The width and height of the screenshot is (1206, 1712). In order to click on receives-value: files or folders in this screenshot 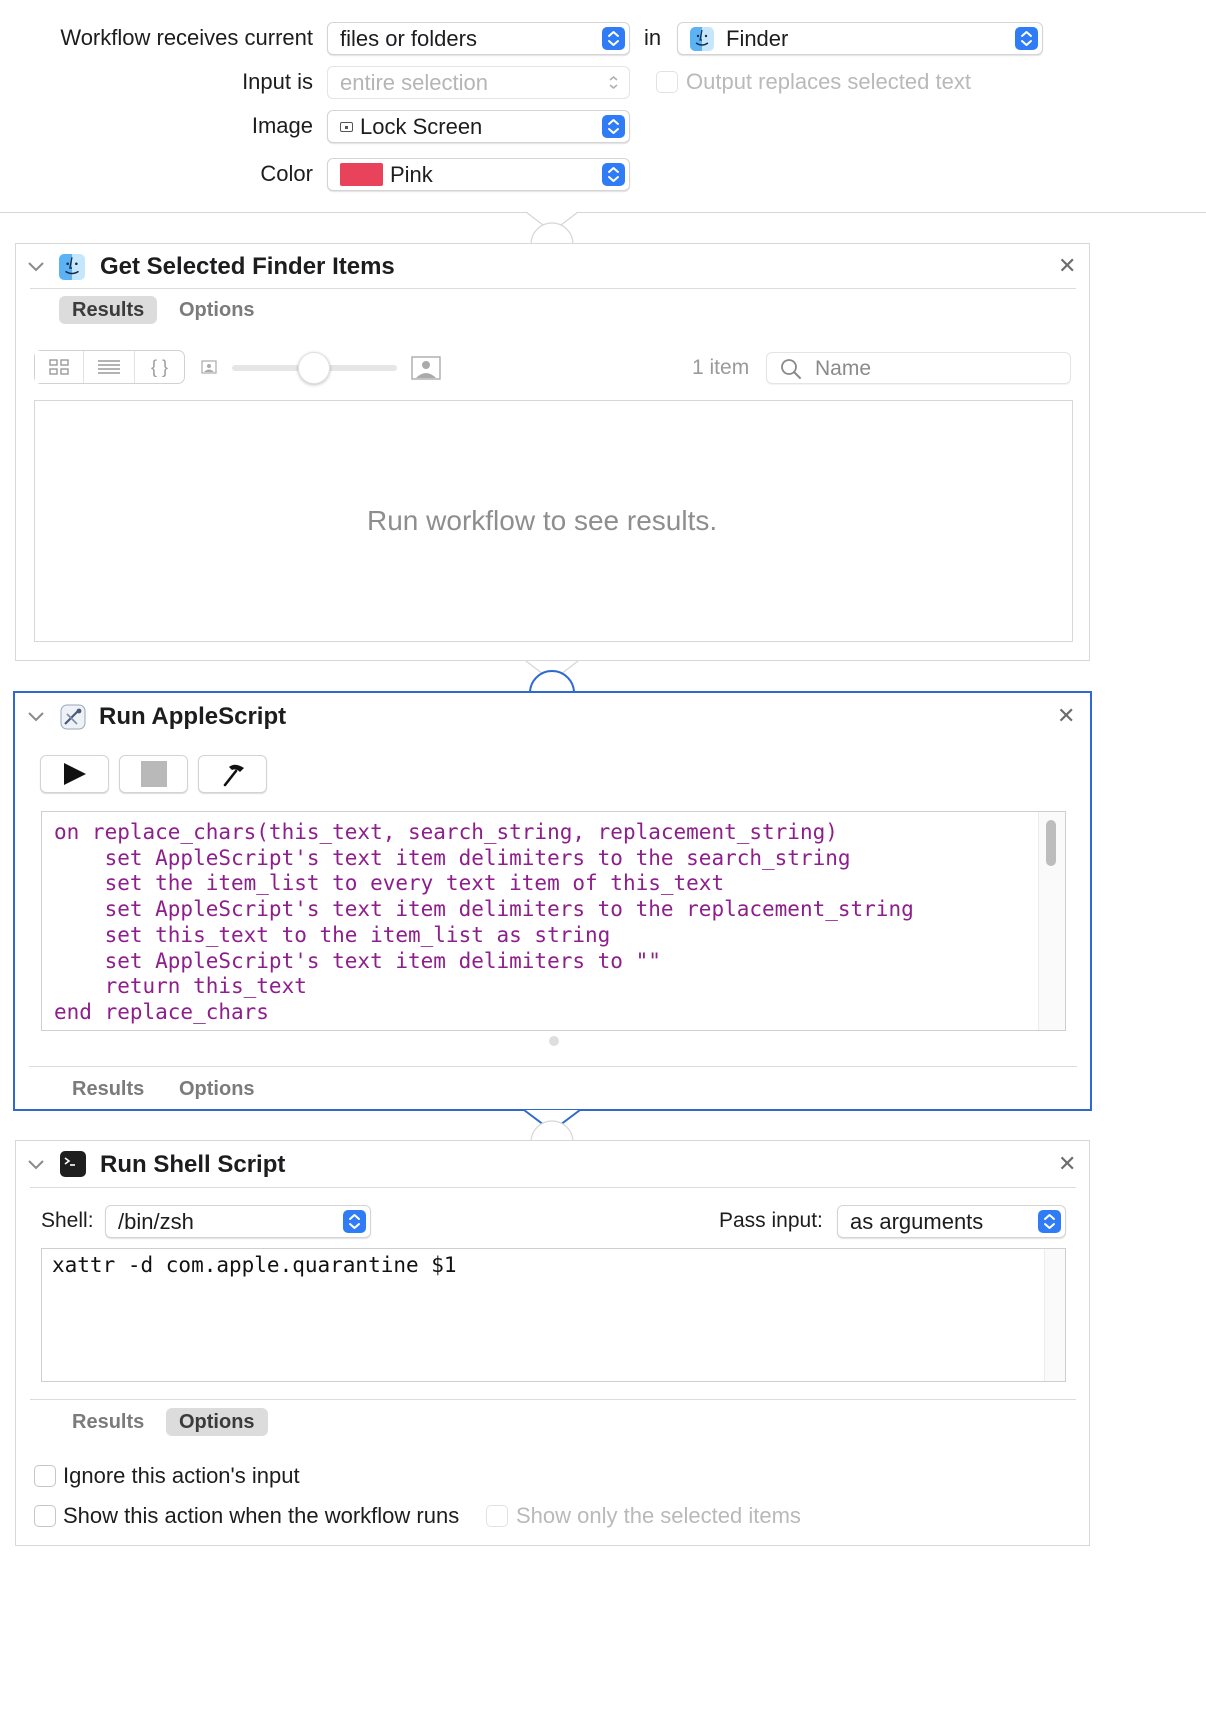, I will do `click(408, 38)`.